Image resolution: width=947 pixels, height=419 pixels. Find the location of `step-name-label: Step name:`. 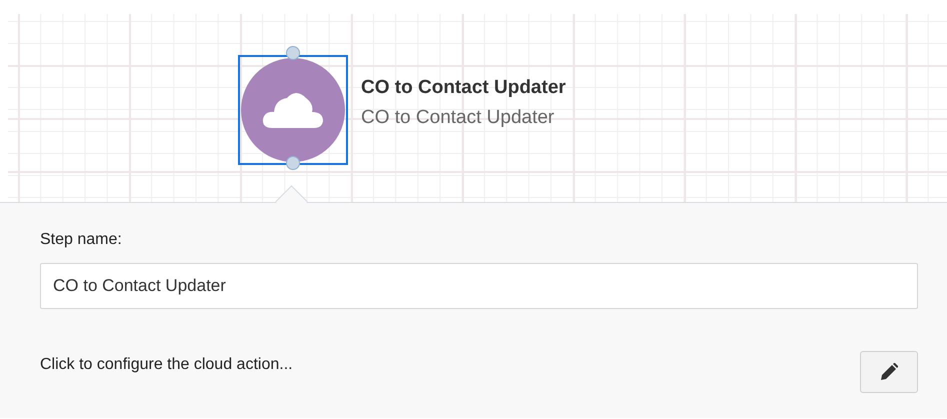

step-name-label: Step name: is located at coordinates (81, 240).